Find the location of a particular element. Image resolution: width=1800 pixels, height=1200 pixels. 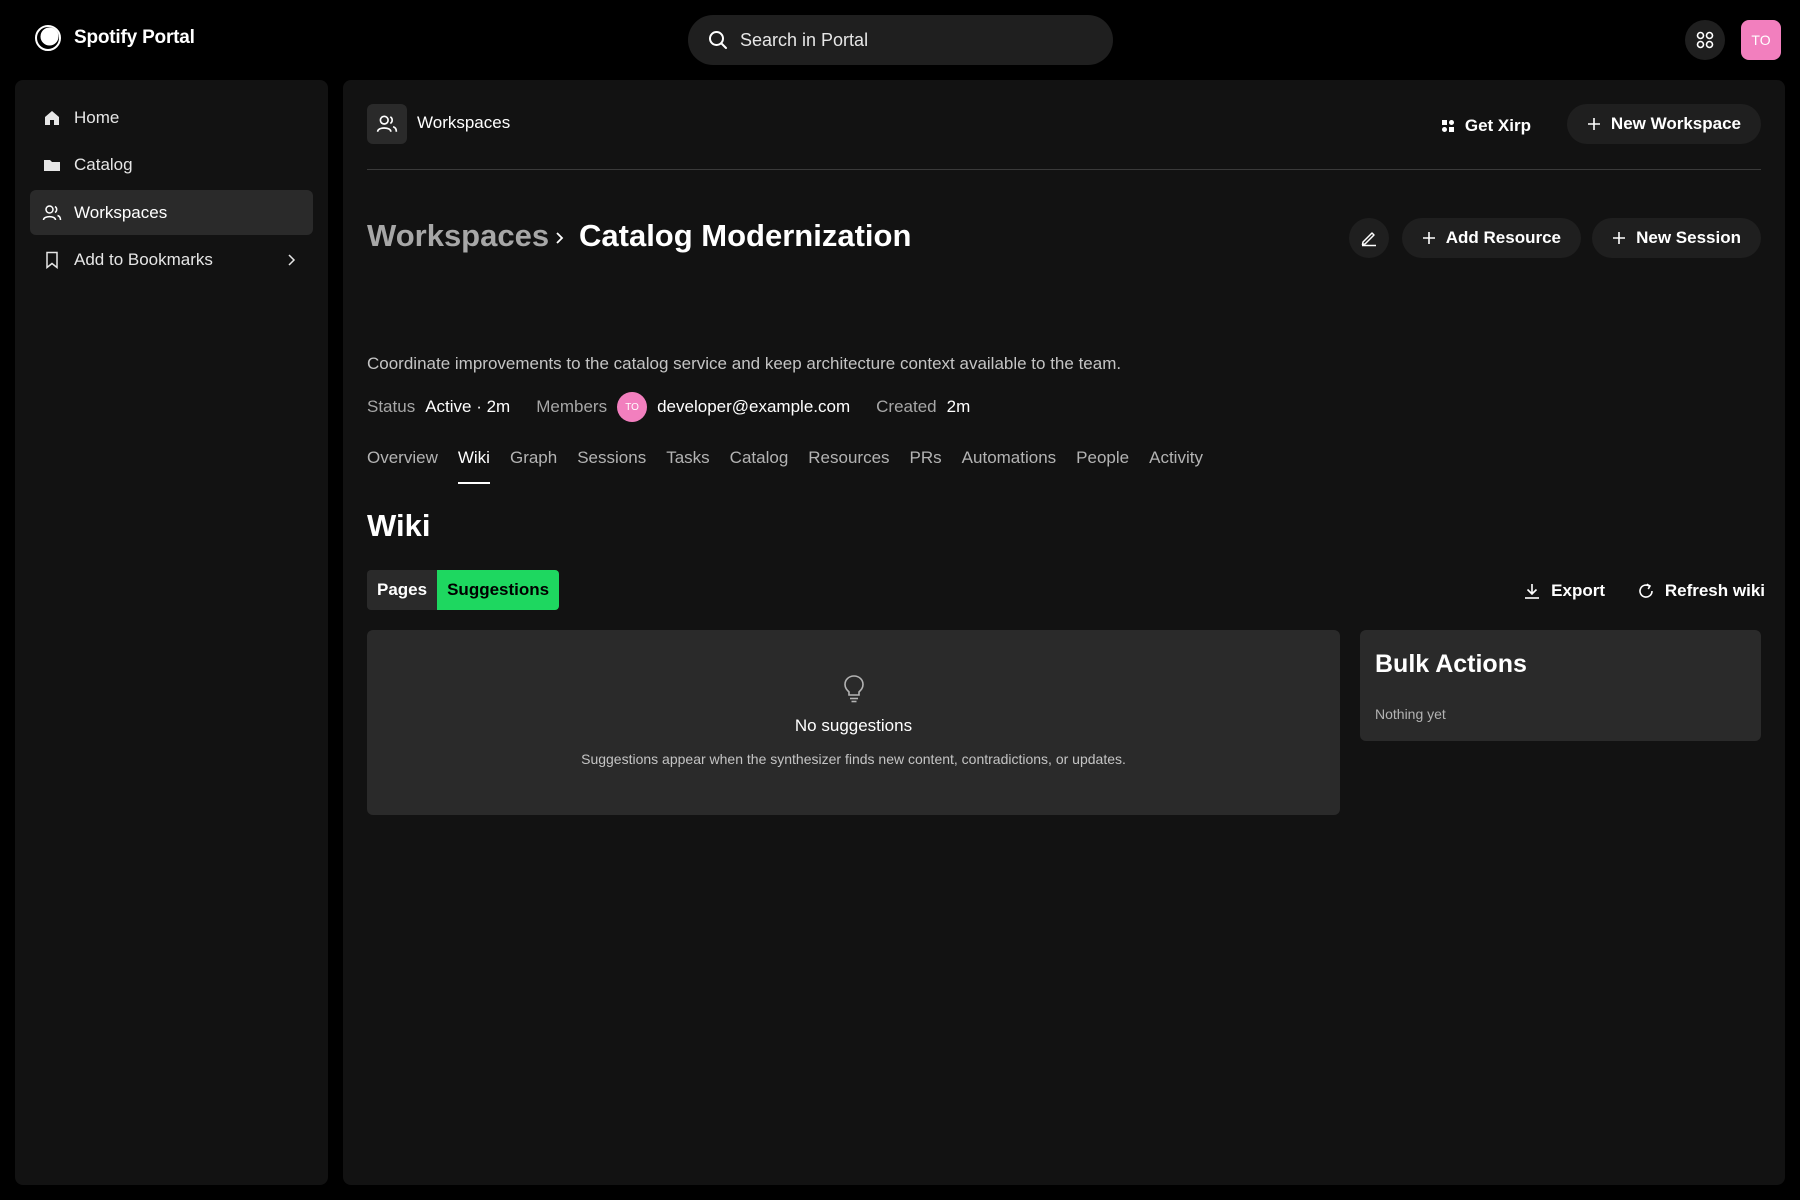

new-session-button: New Session is located at coordinates (1676, 238).